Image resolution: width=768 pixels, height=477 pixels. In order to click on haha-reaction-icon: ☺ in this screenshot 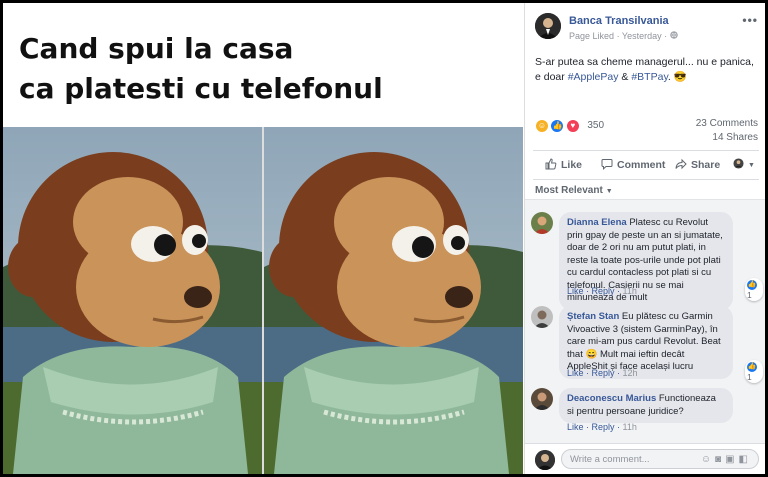, I will do `click(542, 125)`.